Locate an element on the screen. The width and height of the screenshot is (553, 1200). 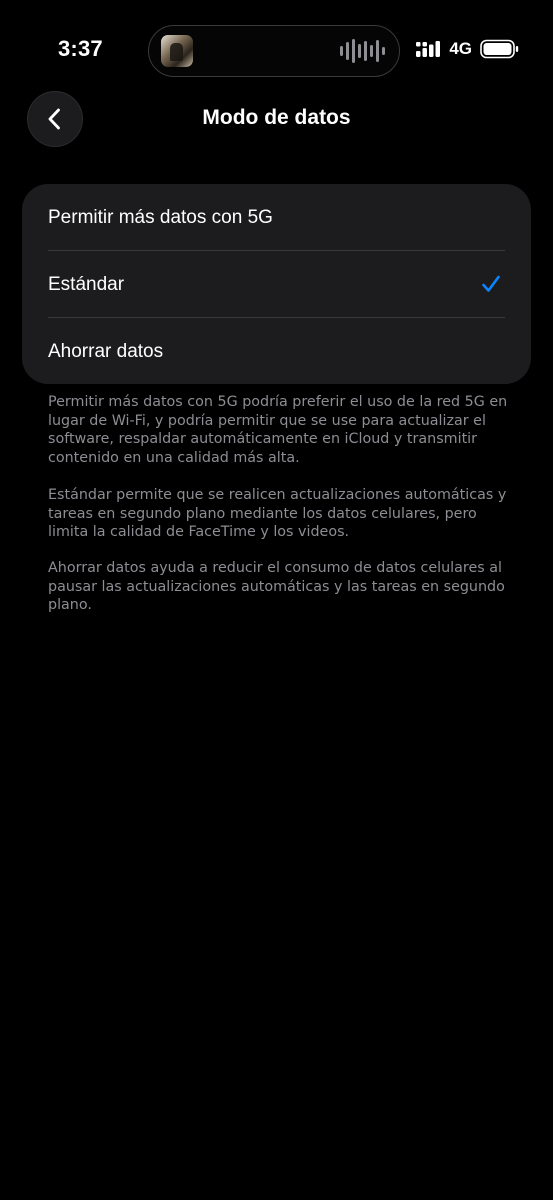
option-low-data-mode: Ahorrar datos is located at coordinates (276, 351).